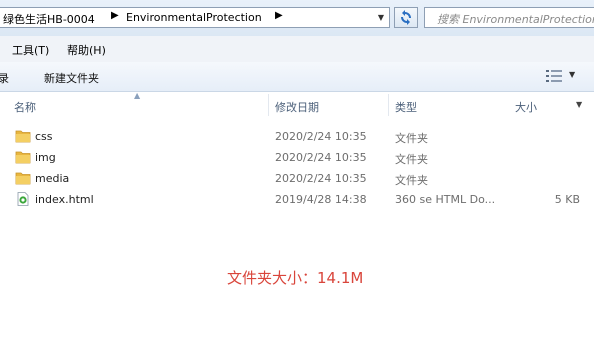  I want to click on breadcrumb-item-current: EnvironmentalProtection, so click(194, 17).